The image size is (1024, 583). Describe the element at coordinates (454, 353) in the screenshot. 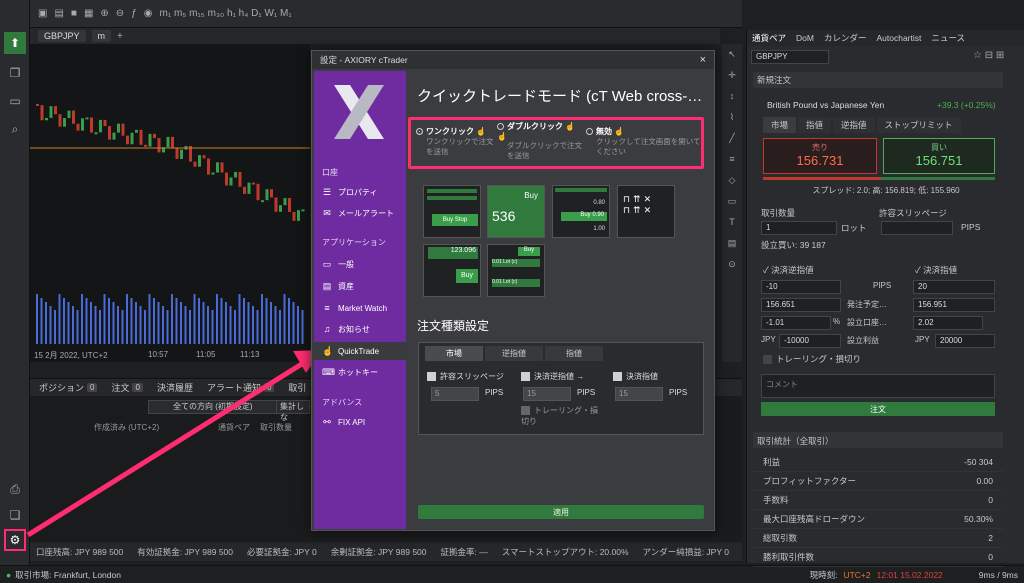

I see `op-tab-market: 市場` at that location.